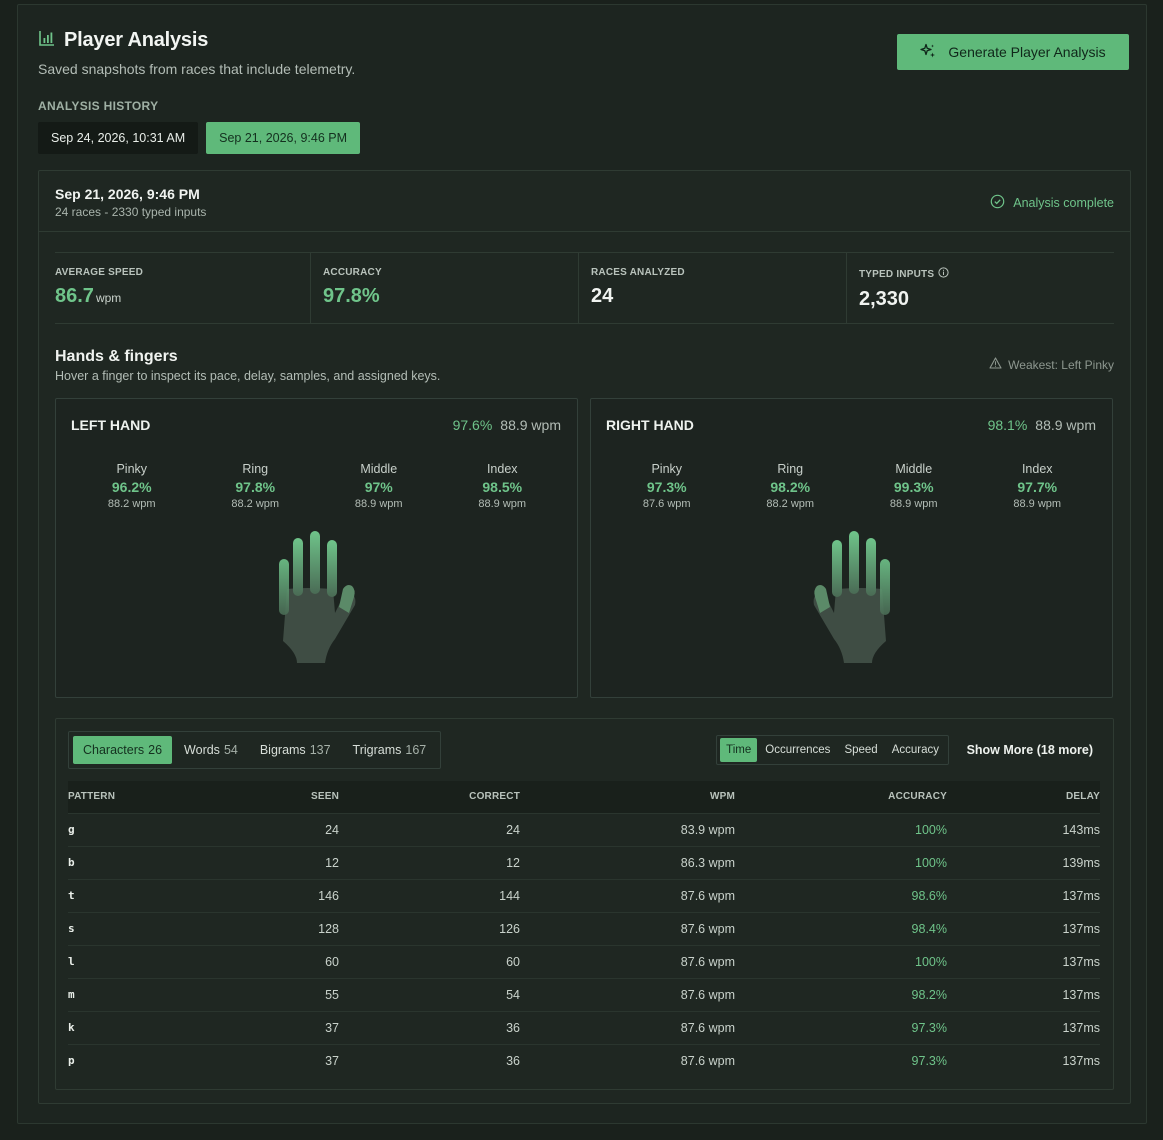 The width and height of the screenshot is (1163, 1140). What do you see at coordinates (584, 928) in the screenshot?
I see `table-row: s 128 126 87.6 wpm 98.4% 137ms` at bounding box center [584, 928].